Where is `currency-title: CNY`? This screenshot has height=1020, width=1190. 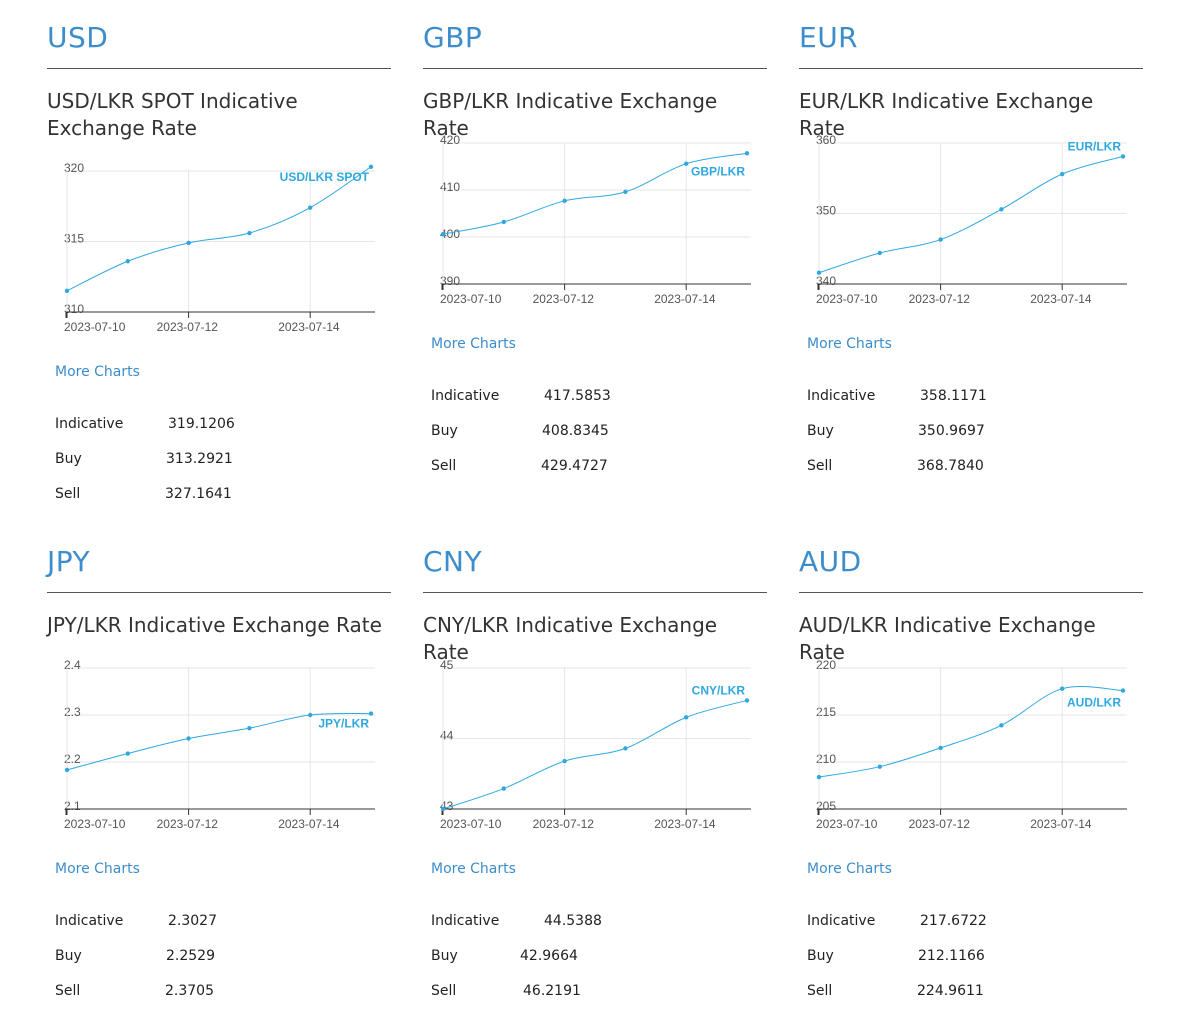
currency-title: CNY is located at coordinates (453, 561).